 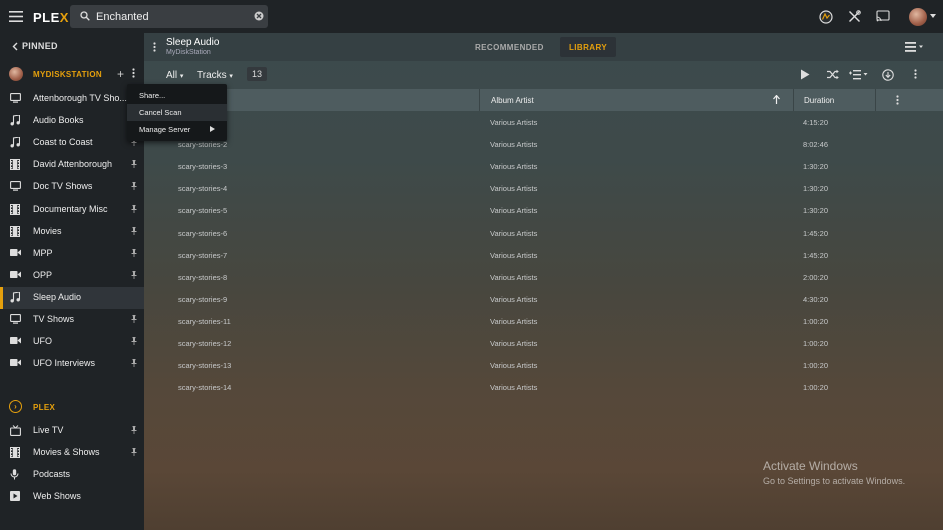 What do you see at coordinates (543, 299) in the screenshot?
I see `table-row: scary-stories-9 Various Artists 4:30:20` at bounding box center [543, 299].